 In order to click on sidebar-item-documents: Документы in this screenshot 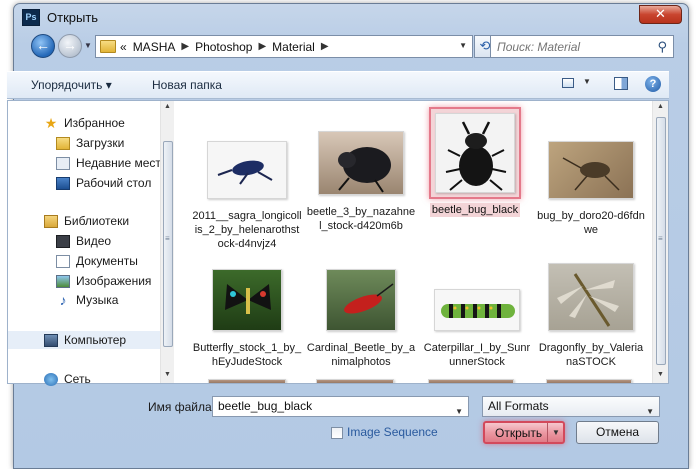, I will do `click(97, 261)`.